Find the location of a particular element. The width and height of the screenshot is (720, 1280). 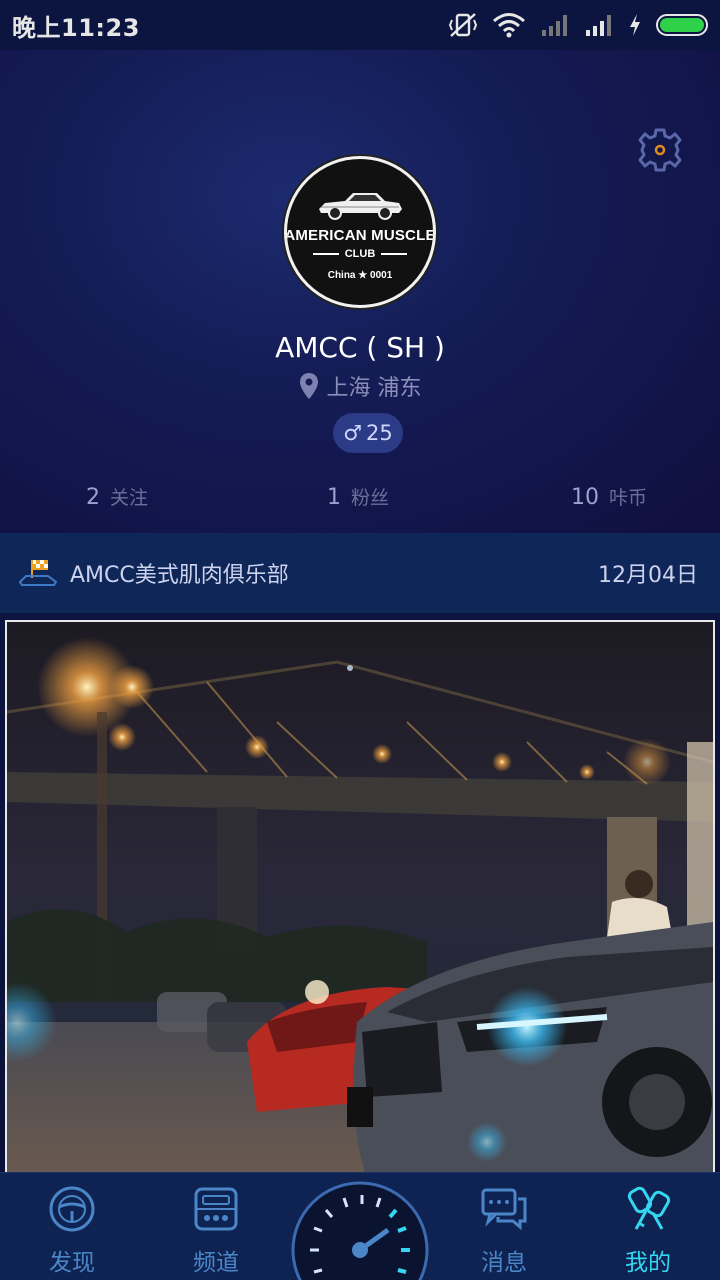

age-value: 25 is located at coordinates (379, 433).